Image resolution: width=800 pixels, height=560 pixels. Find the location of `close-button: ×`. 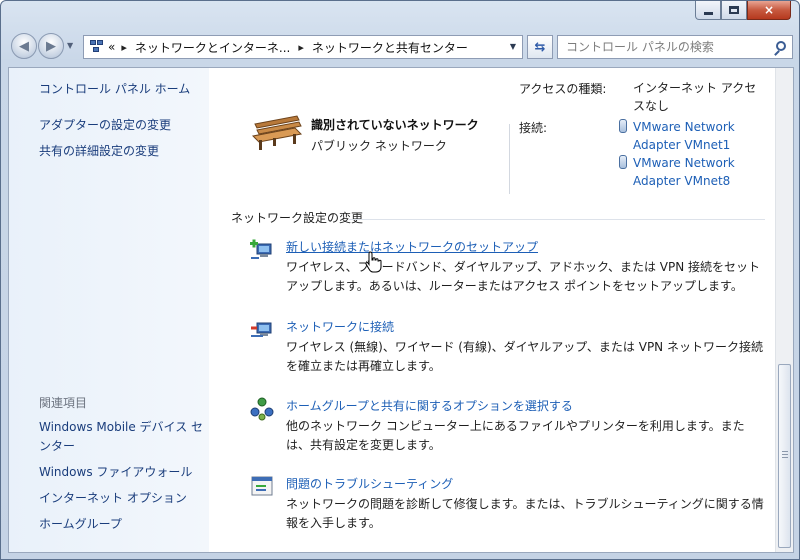

close-button: × is located at coordinates (769, 10).